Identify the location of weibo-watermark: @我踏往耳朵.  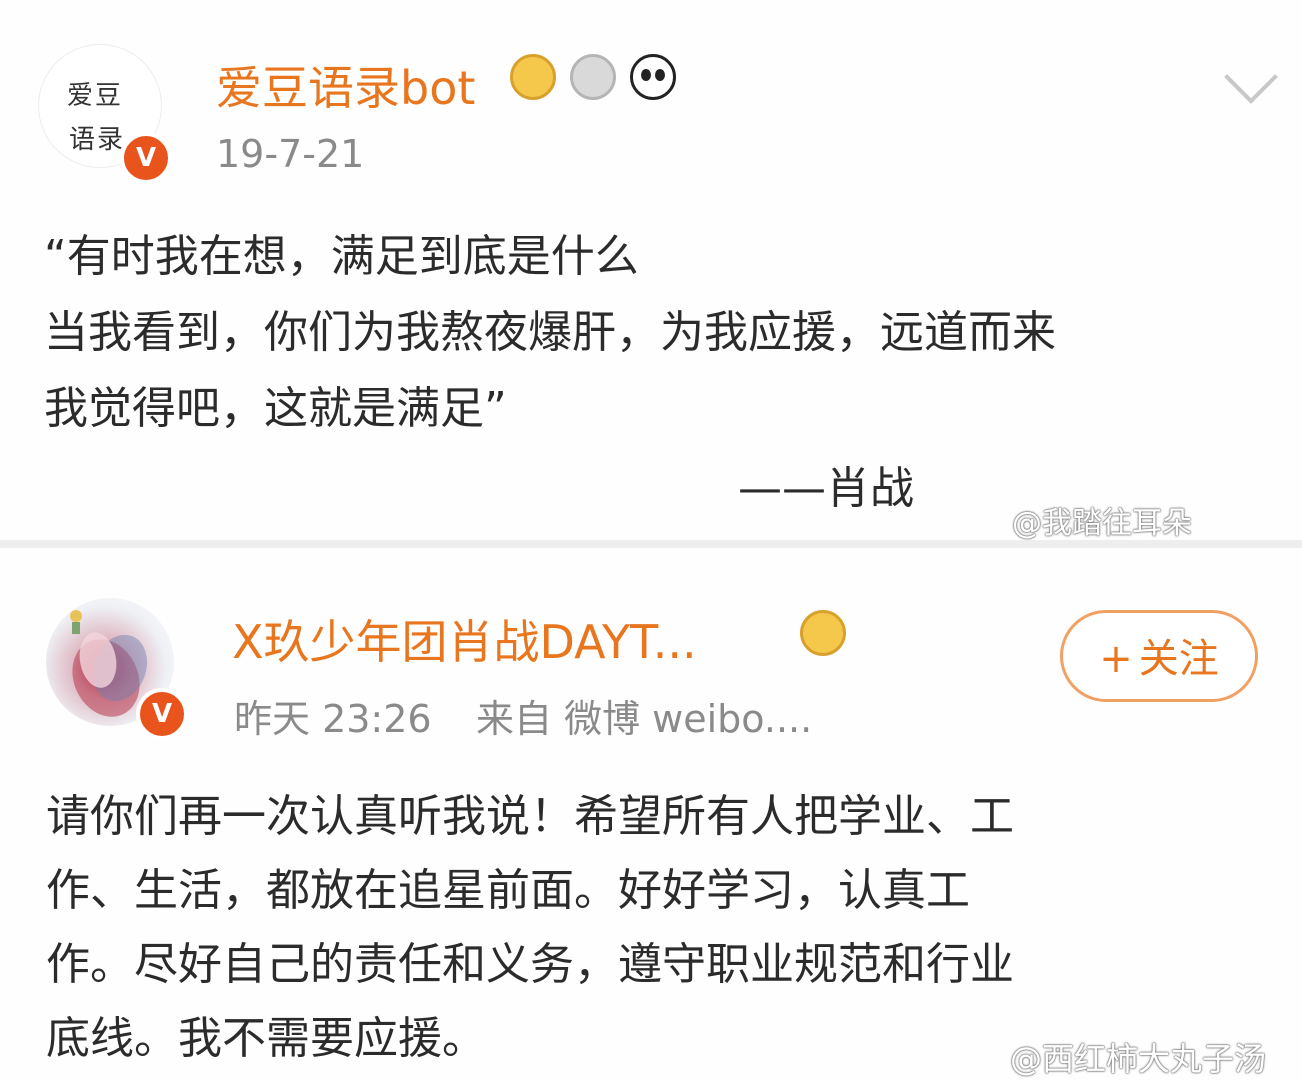
(1102, 523).